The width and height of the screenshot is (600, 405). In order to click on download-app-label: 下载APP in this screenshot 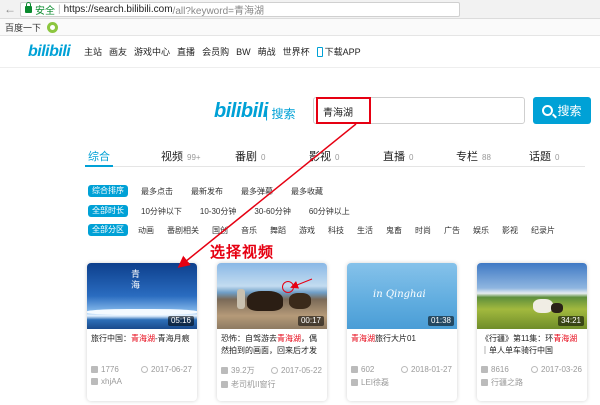, I will do `click(342, 52)`.